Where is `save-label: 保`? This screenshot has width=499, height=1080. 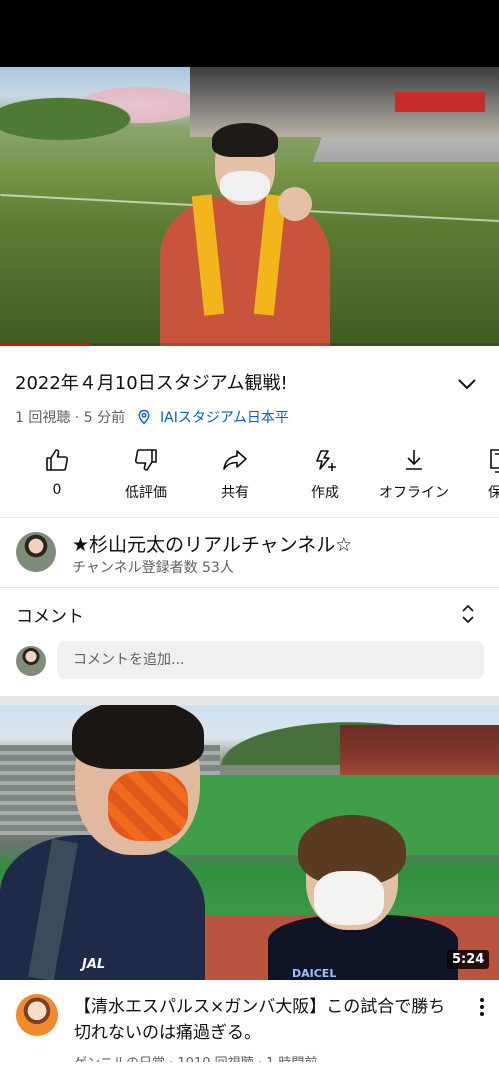
save-label: 保 is located at coordinates (493, 493).